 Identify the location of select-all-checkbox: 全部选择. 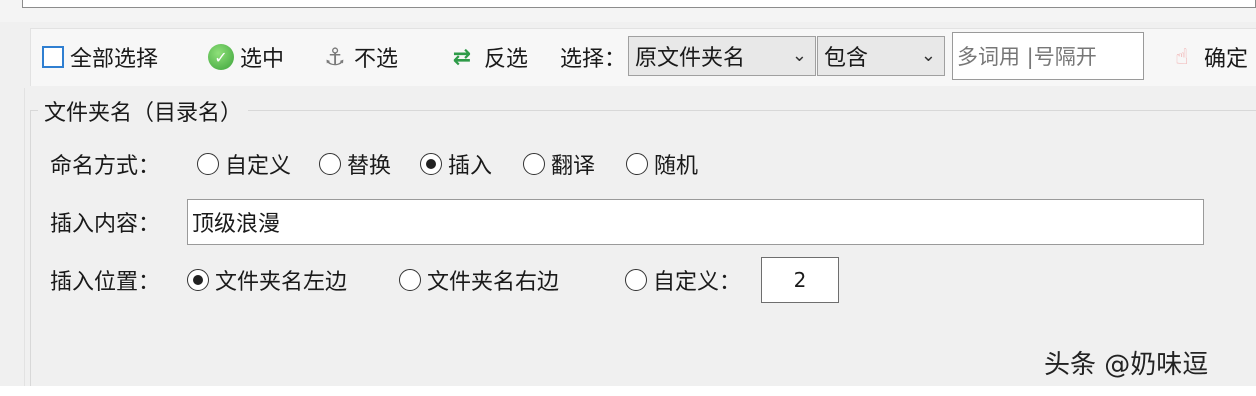
(100, 57).